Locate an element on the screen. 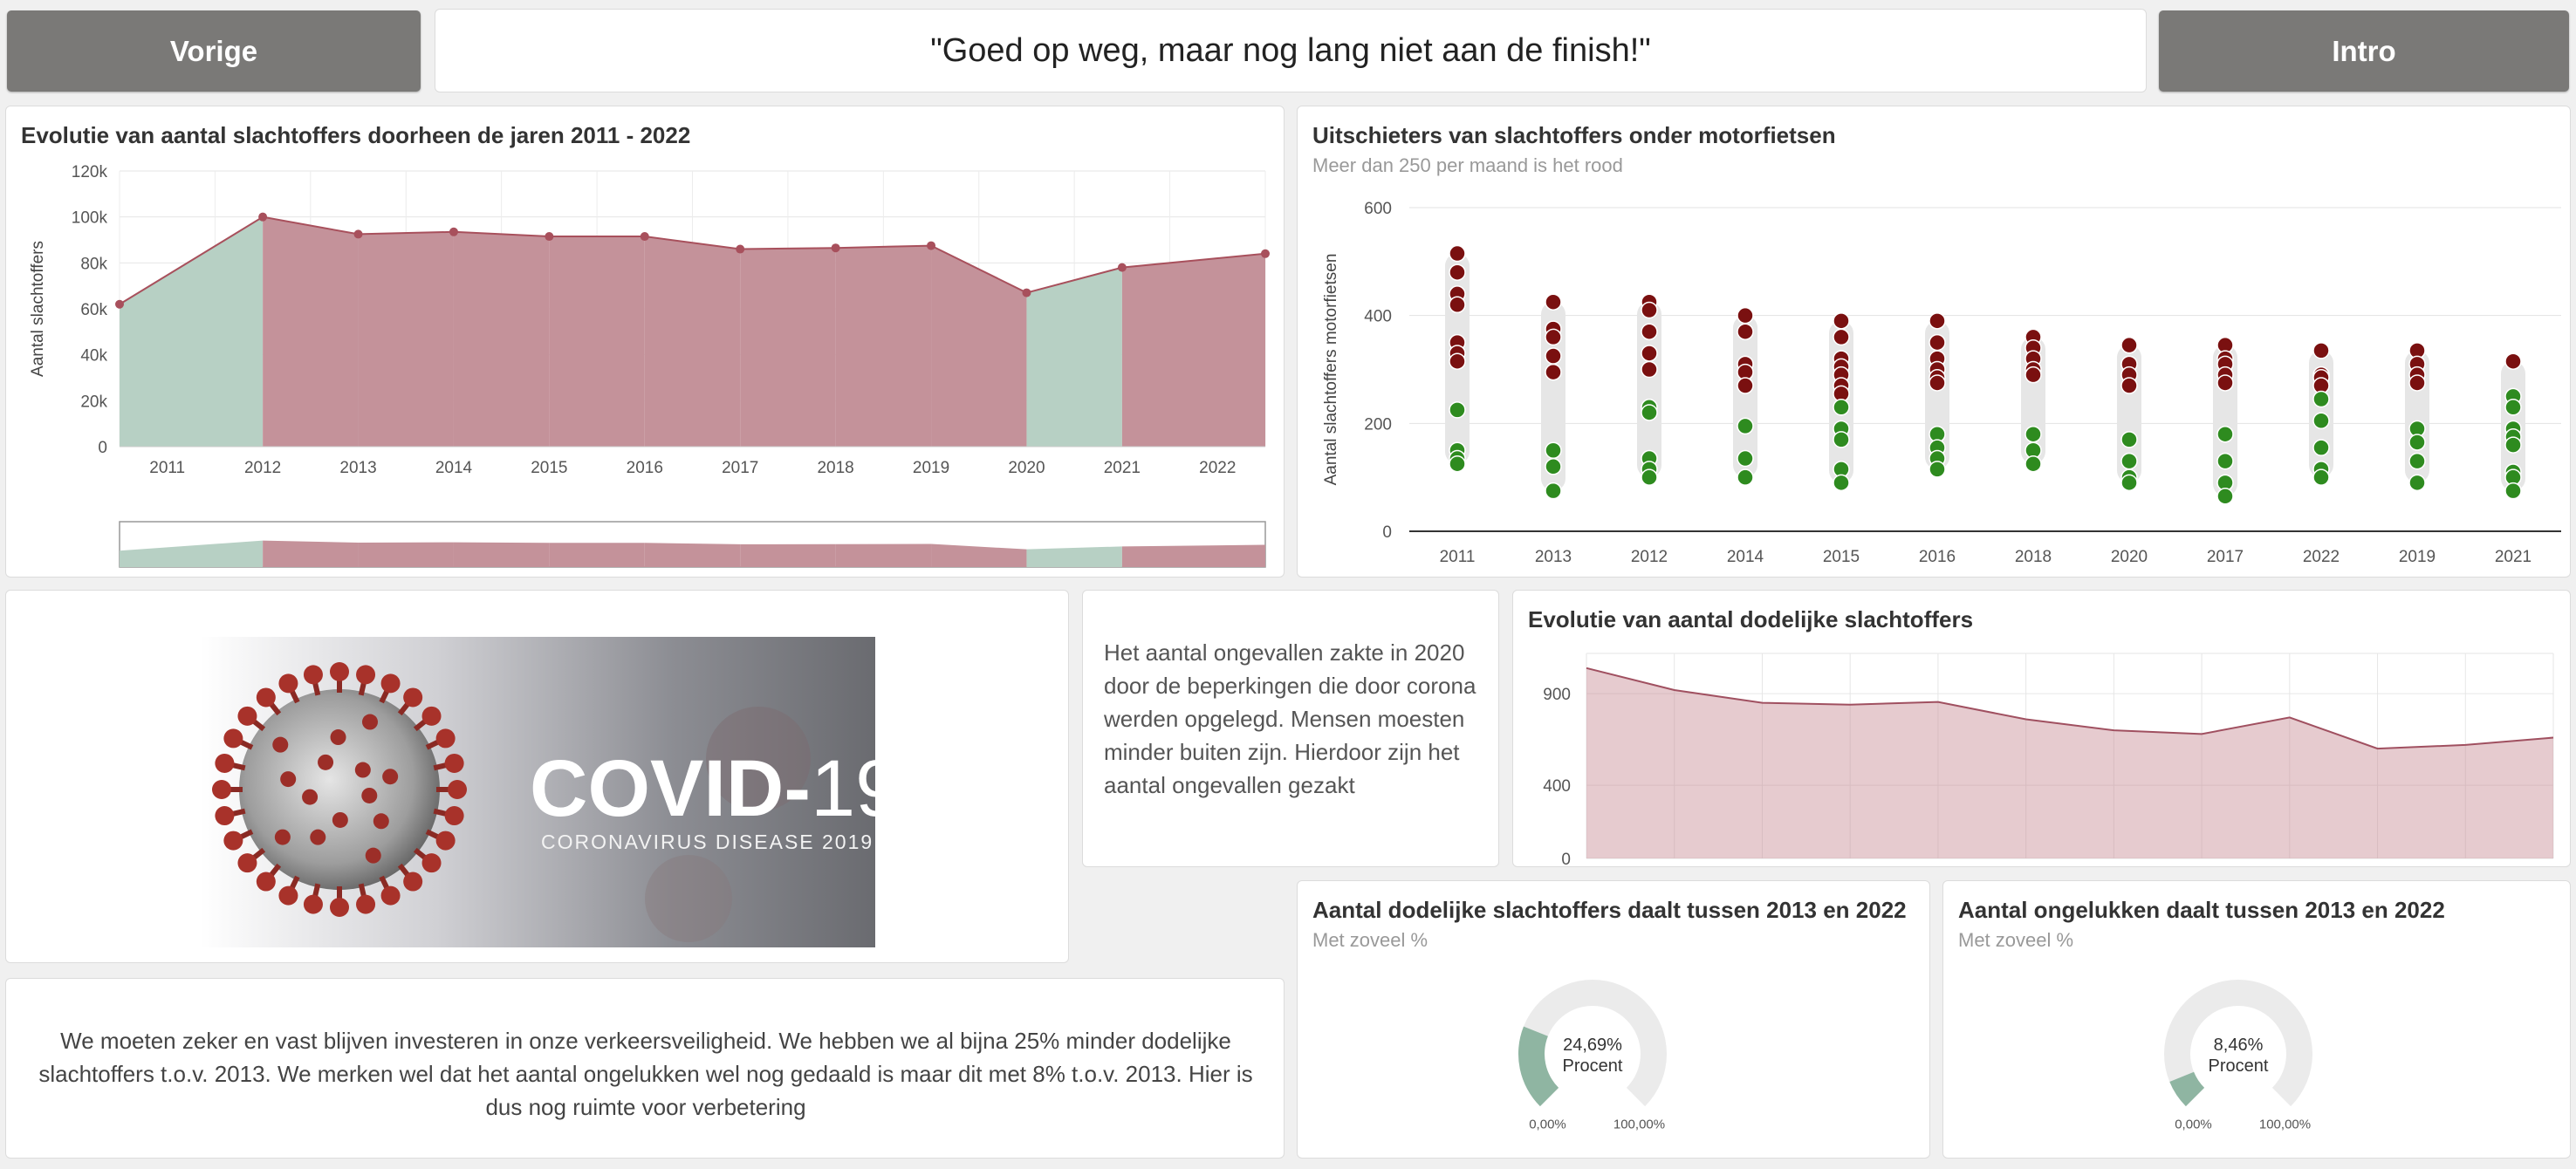  y-tick-label: 120k is located at coordinates (90, 172).